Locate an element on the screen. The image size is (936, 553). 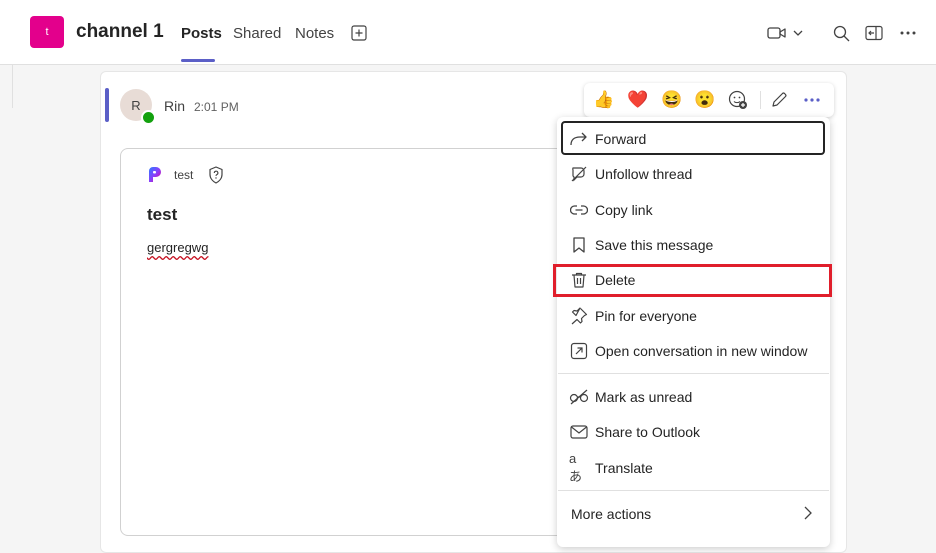
menu-item-label: Pin for everyone is located at coordinates (646, 315).